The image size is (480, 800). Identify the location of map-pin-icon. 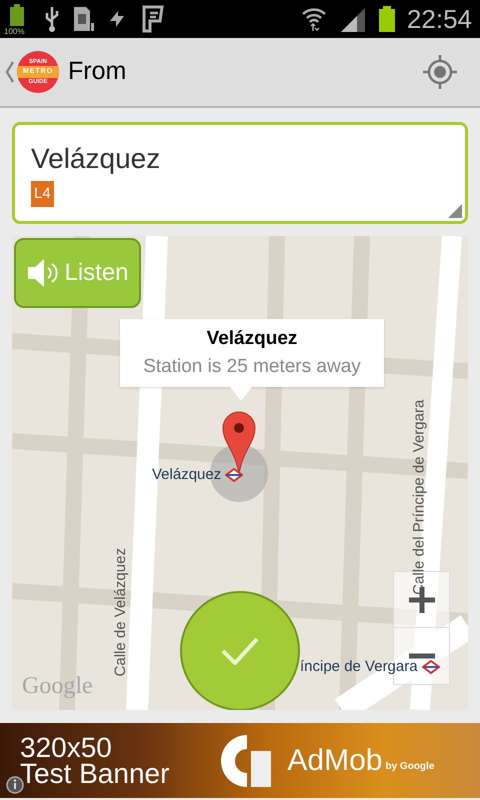
(239, 443).